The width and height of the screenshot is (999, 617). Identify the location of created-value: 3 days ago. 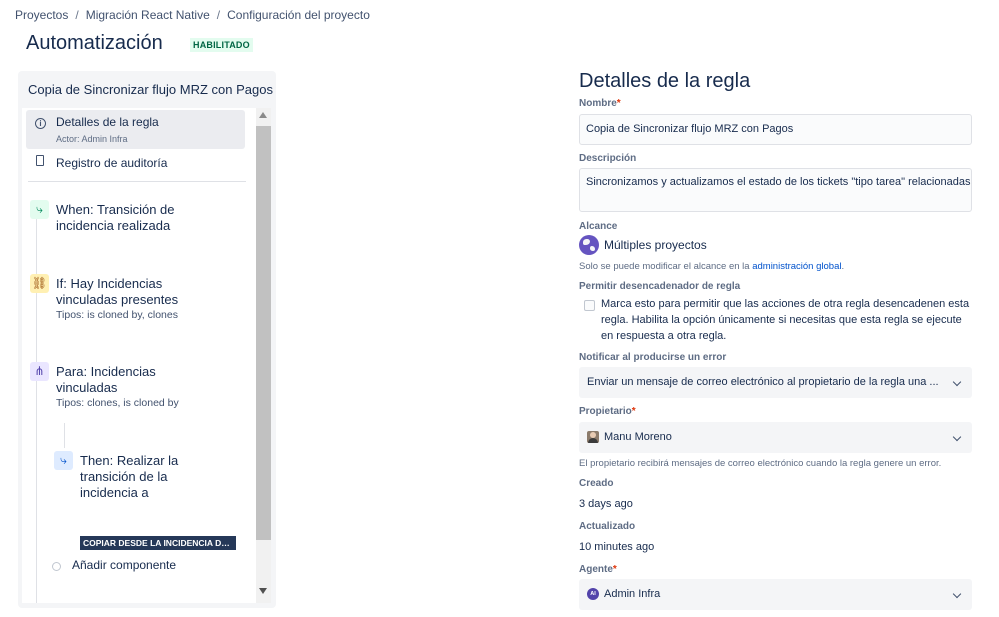
(606, 504).